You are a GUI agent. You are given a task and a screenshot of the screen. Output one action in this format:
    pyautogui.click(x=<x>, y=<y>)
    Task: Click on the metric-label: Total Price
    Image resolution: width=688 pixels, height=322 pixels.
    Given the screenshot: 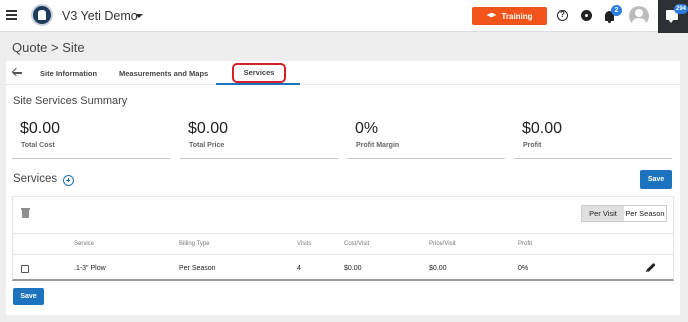 What is the action you would take?
    pyautogui.click(x=207, y=145)
    